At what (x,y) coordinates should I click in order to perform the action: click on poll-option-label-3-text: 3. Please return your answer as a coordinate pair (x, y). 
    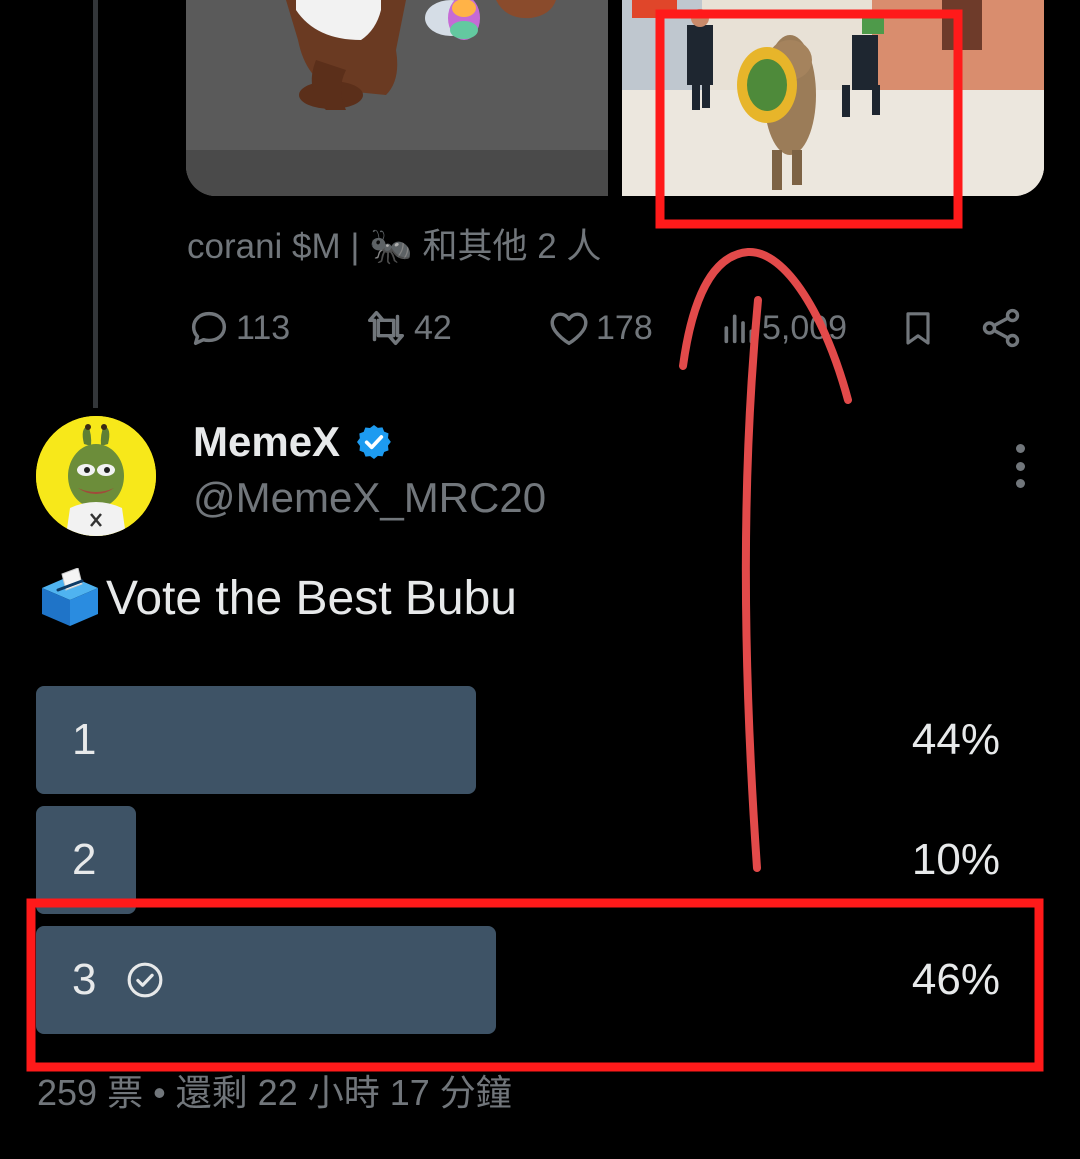
    Looking at the image, I should click on (84, 979).